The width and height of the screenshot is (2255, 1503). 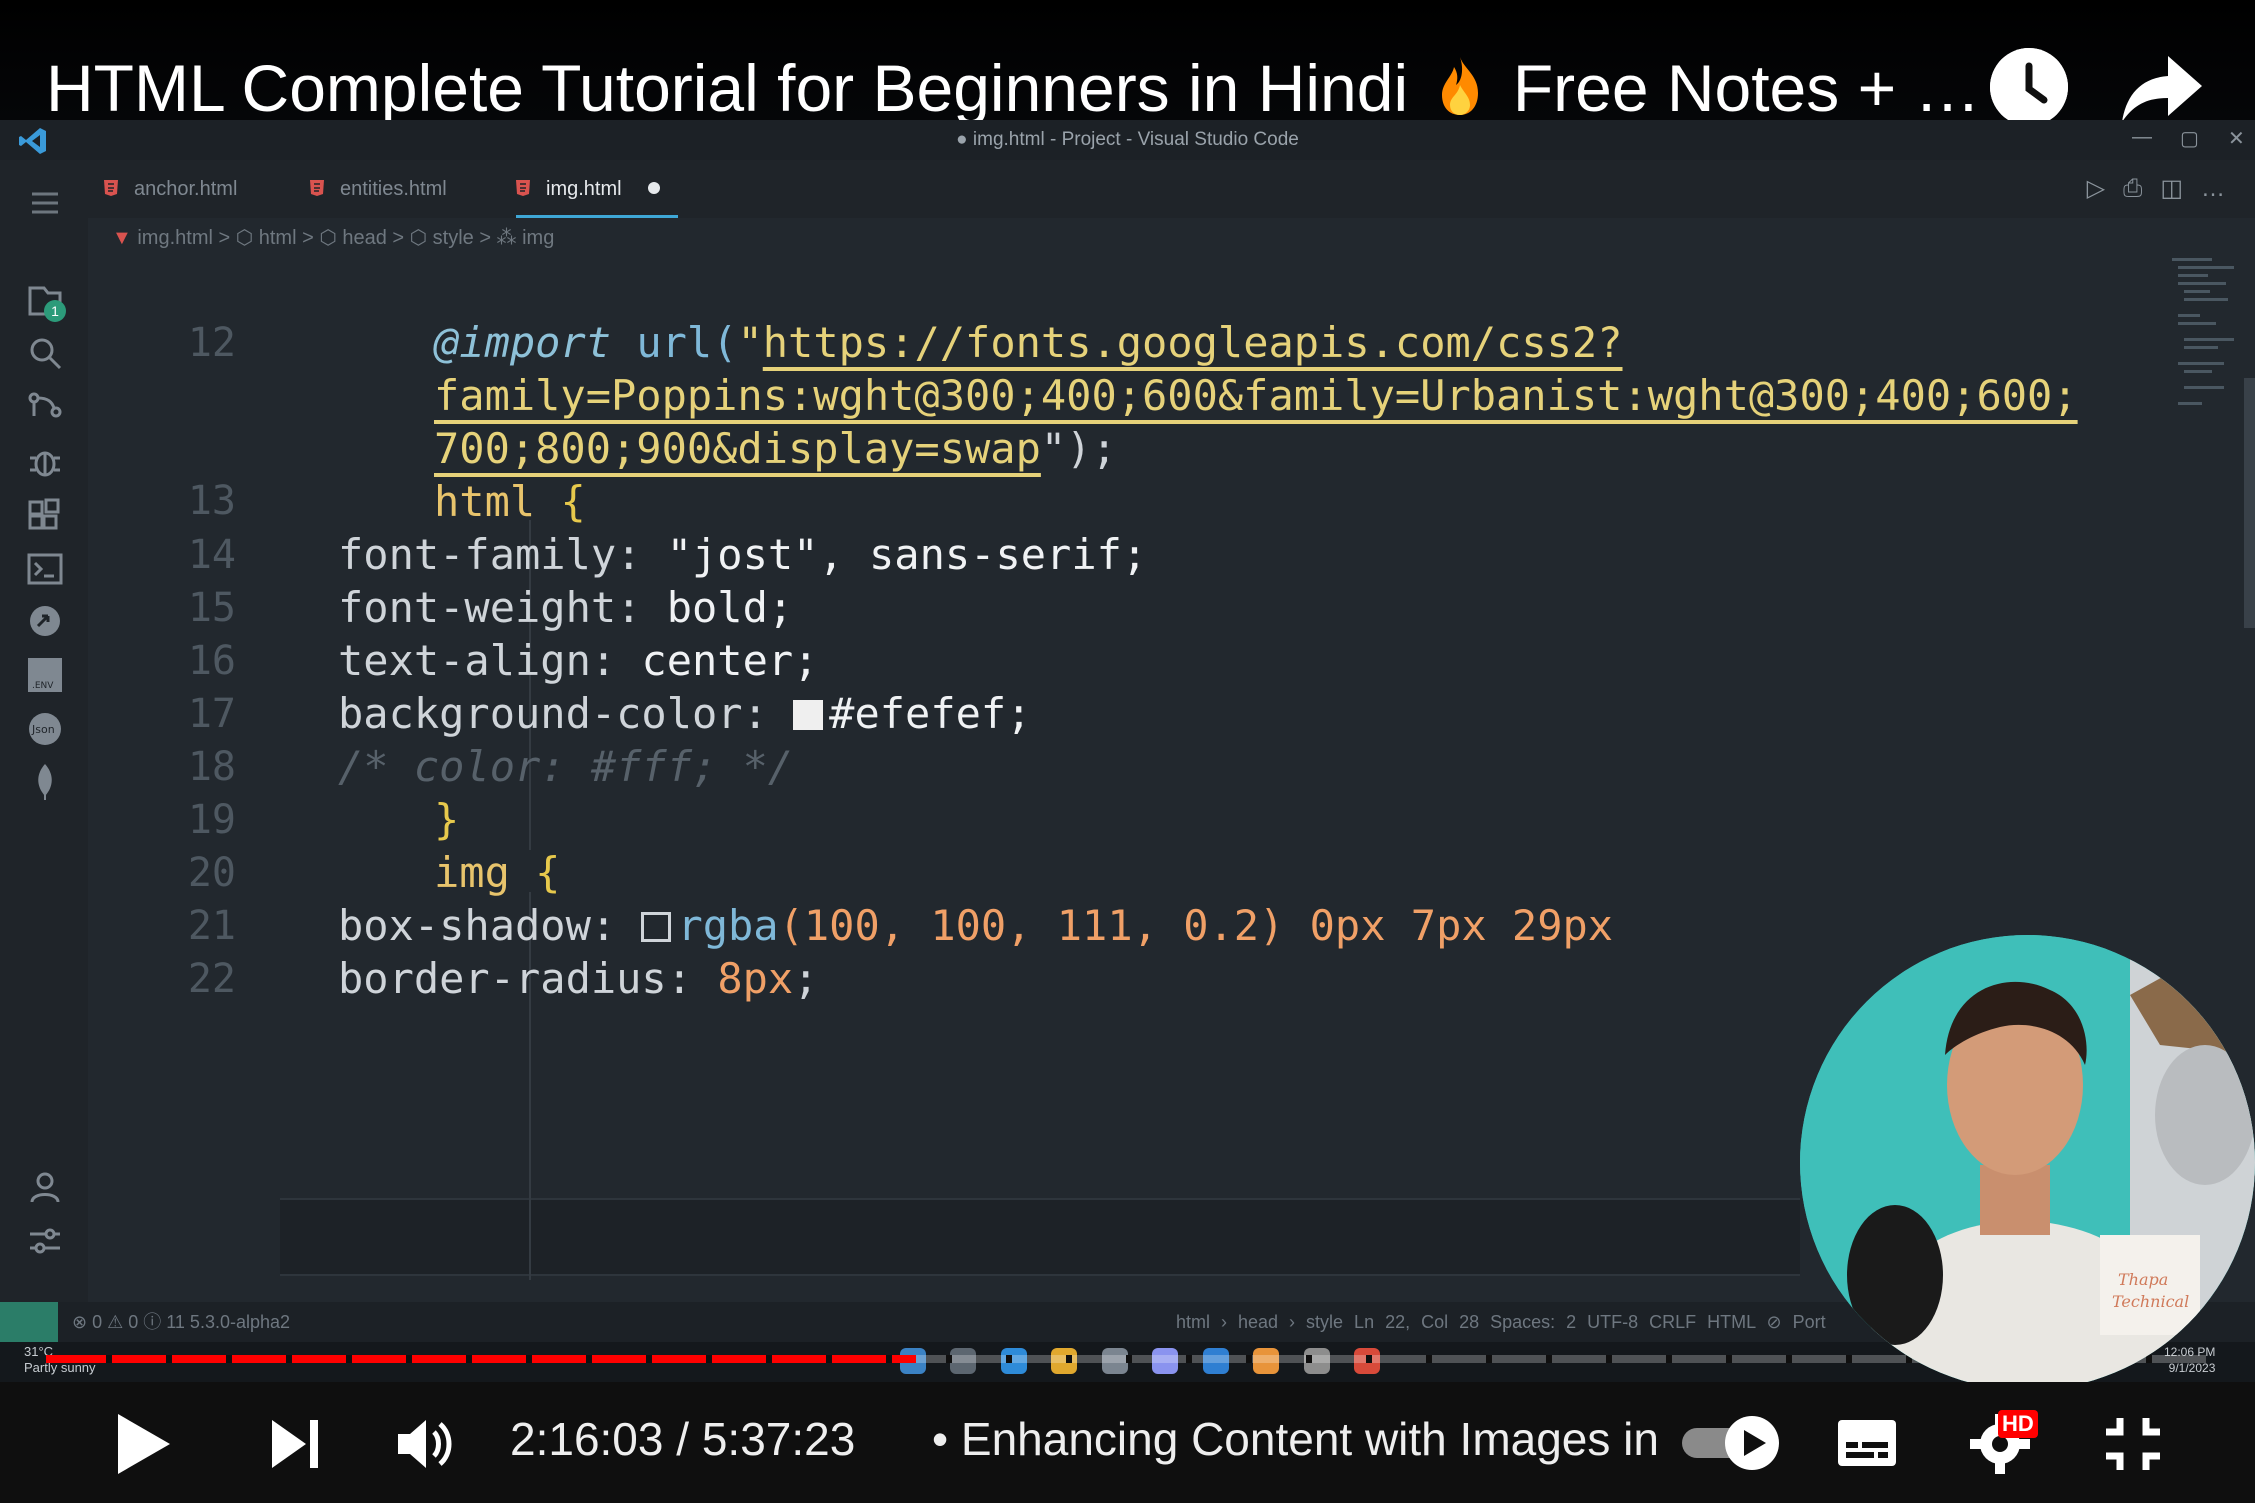 What do you see at coordinates (211, 608) in the screenshot?
I see `line-number: 15` at bounding box center [211, 608].